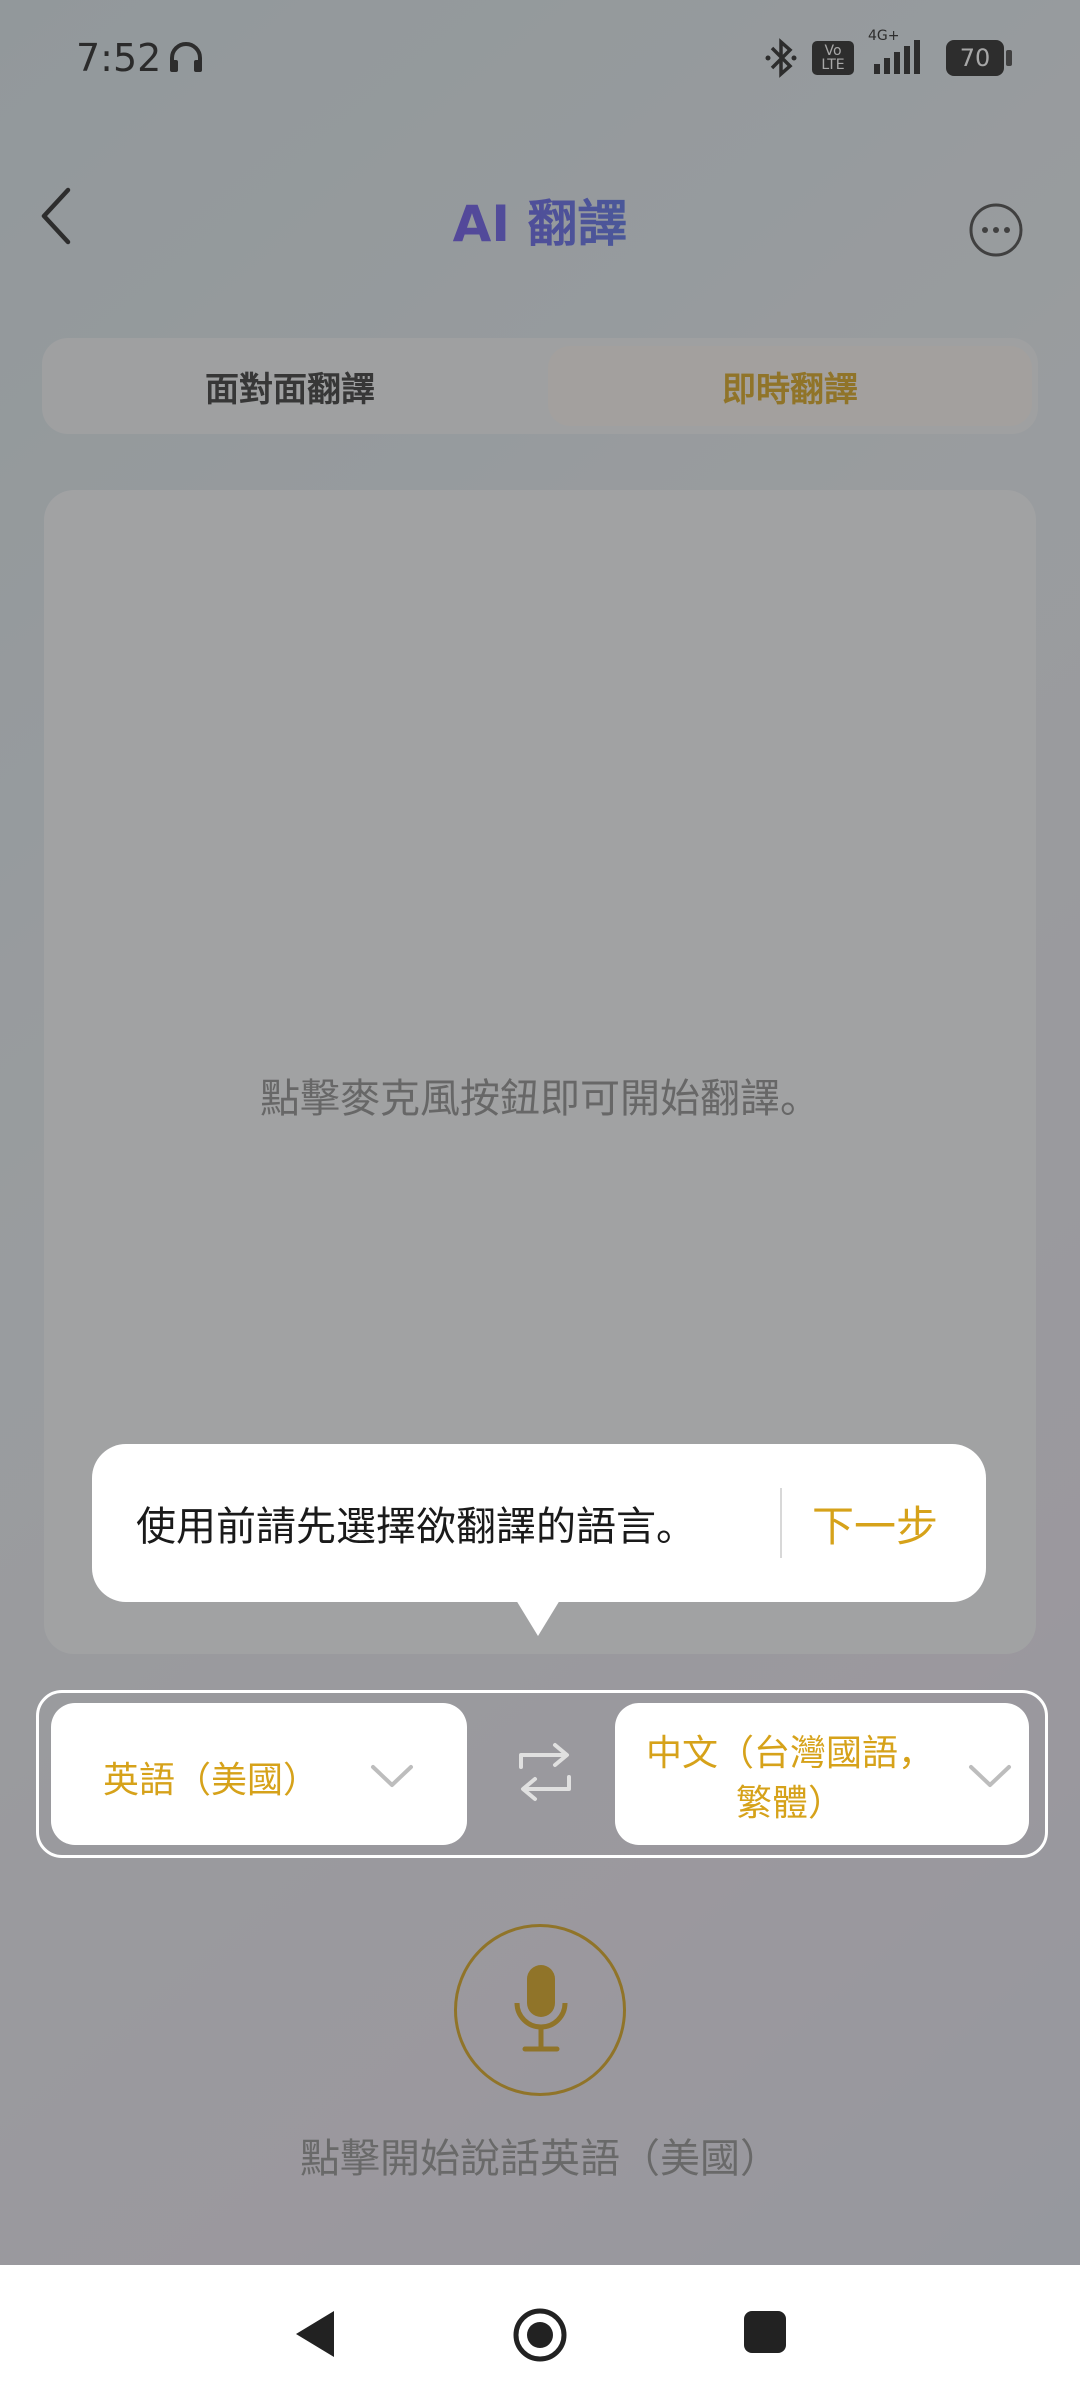 This screenshot has height=2400, width=1080. Describe the element at coordinates (790, 1779) in the screenshot. I see `target-language-label: 中文（台灣國語， 繁體）` at that location.